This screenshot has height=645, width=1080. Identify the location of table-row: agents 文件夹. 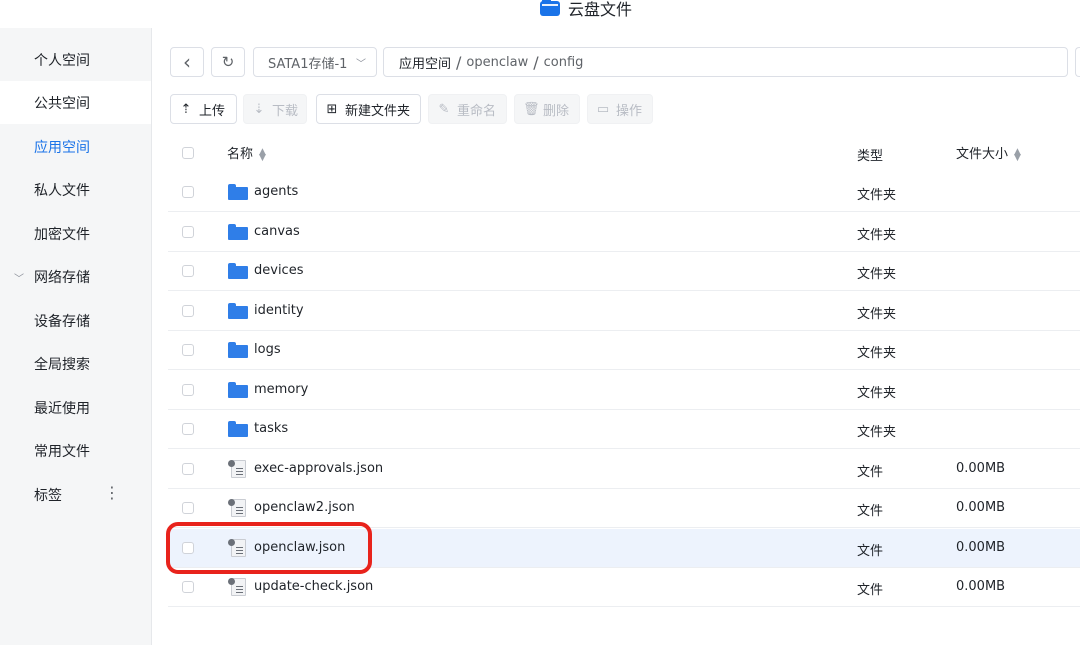
(624, 192).